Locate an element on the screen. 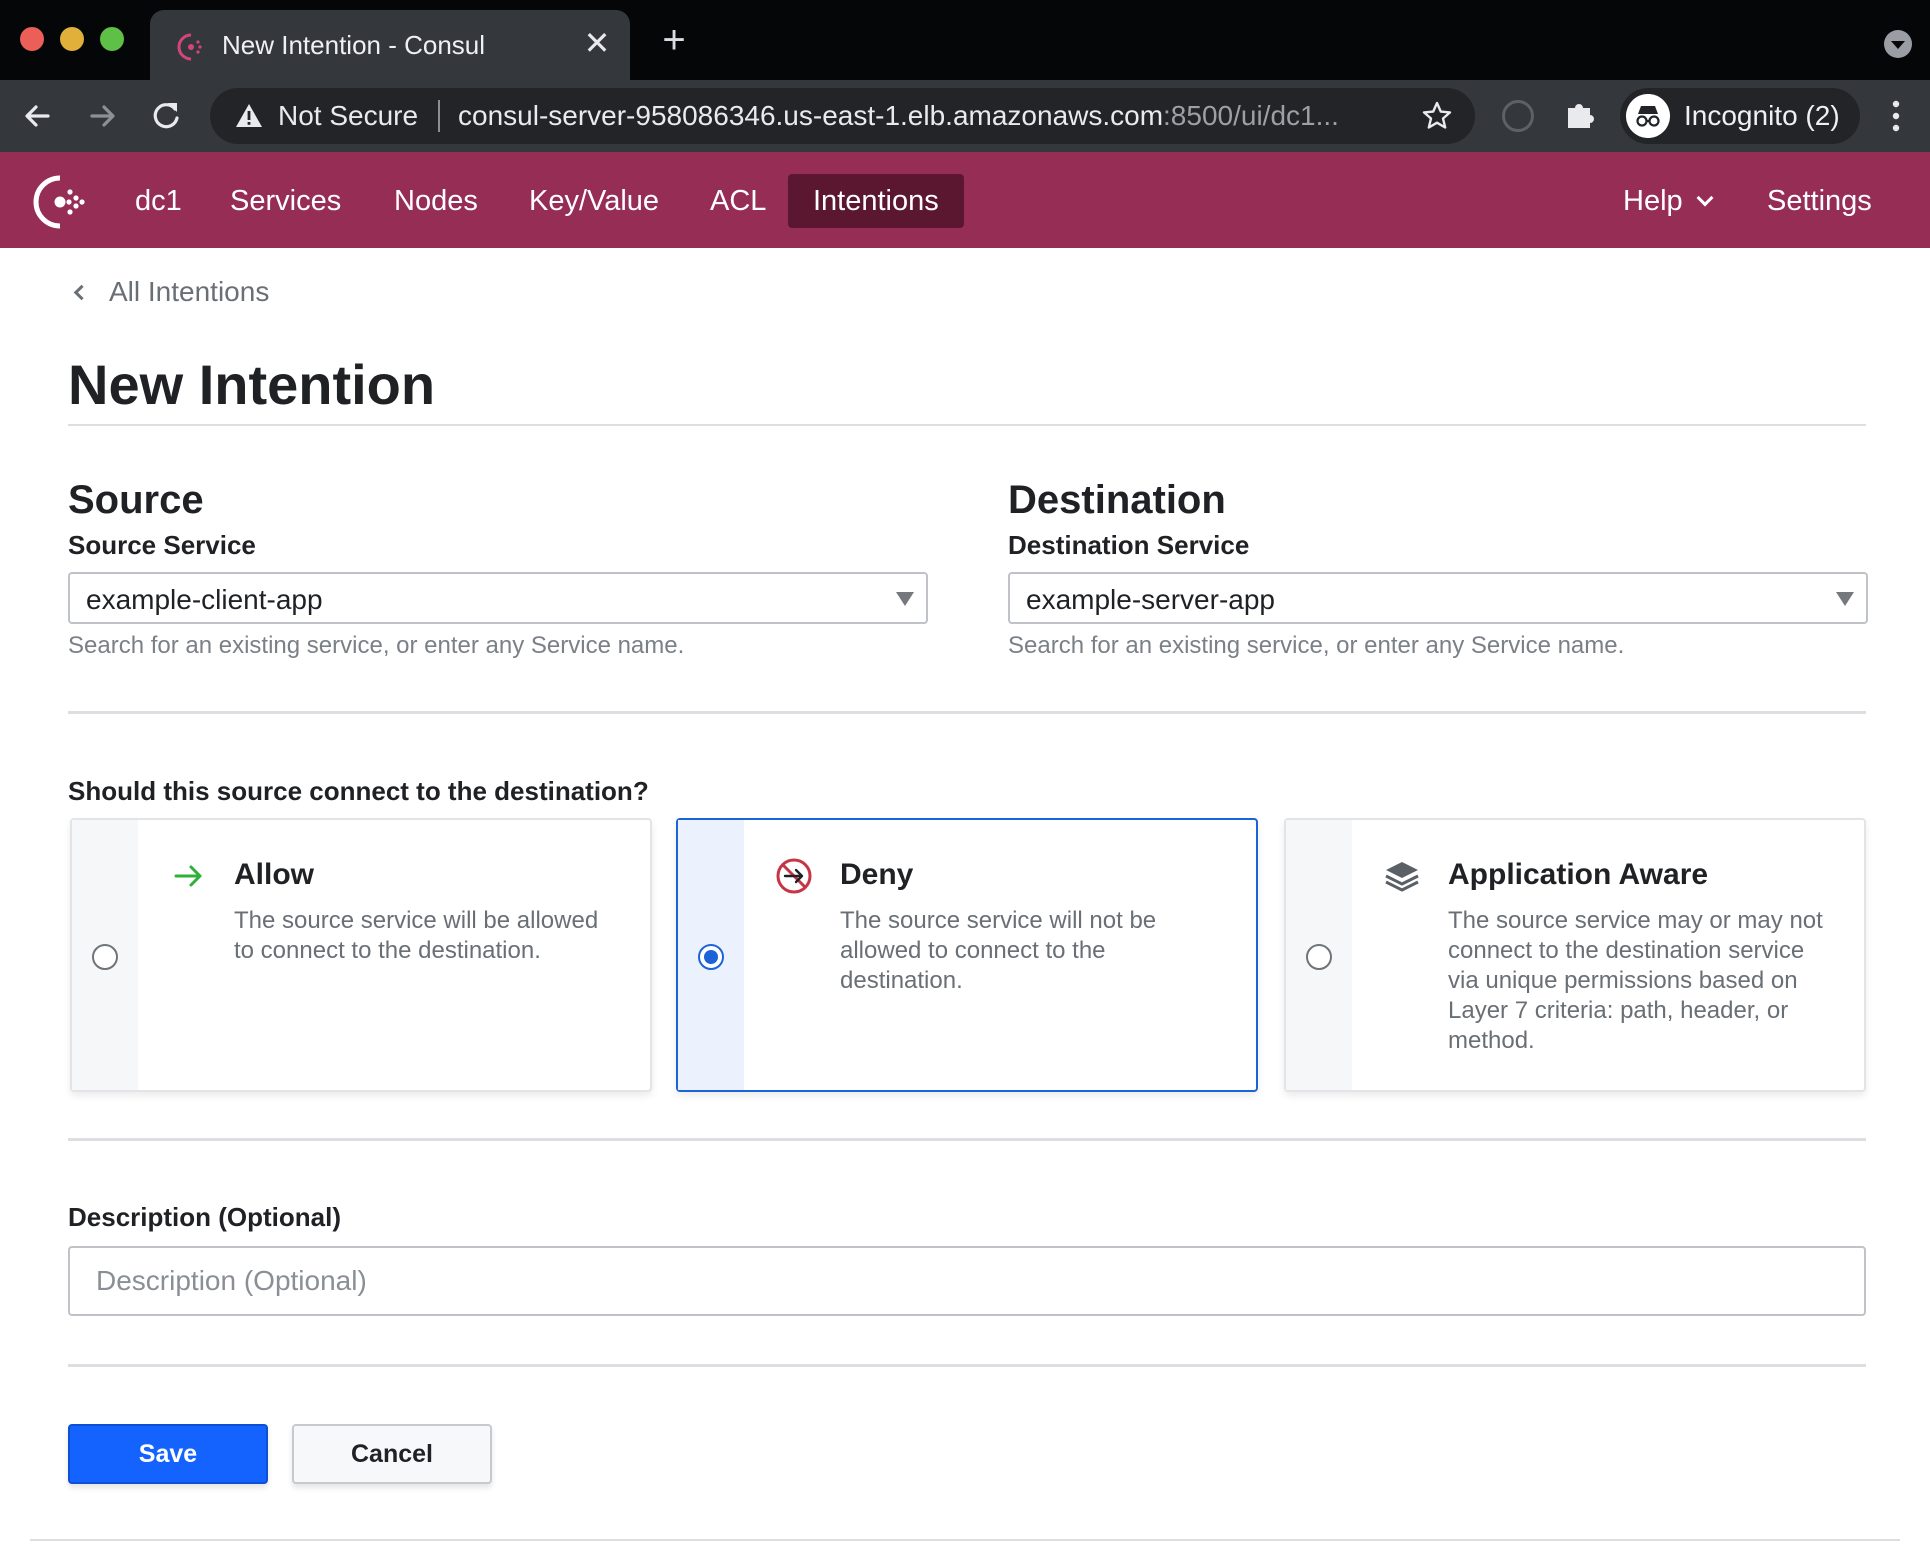 This screenshot has width=1930, height=1554. browser-tab-active: New Intention - Consul ✕ is located at coordinates (390, 45).